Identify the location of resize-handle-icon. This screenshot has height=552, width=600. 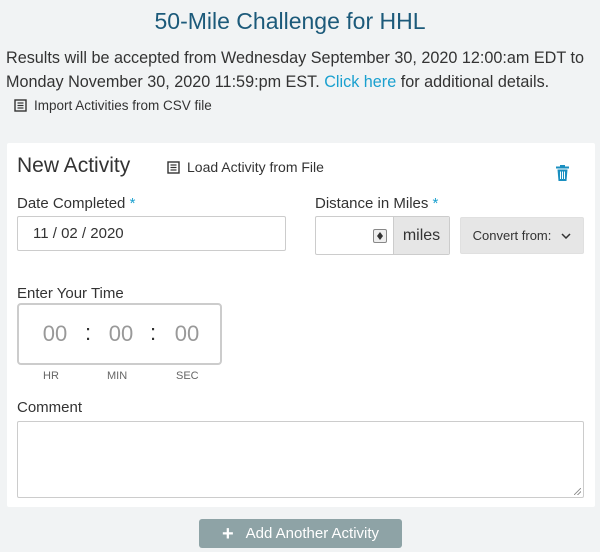
(577, 491).